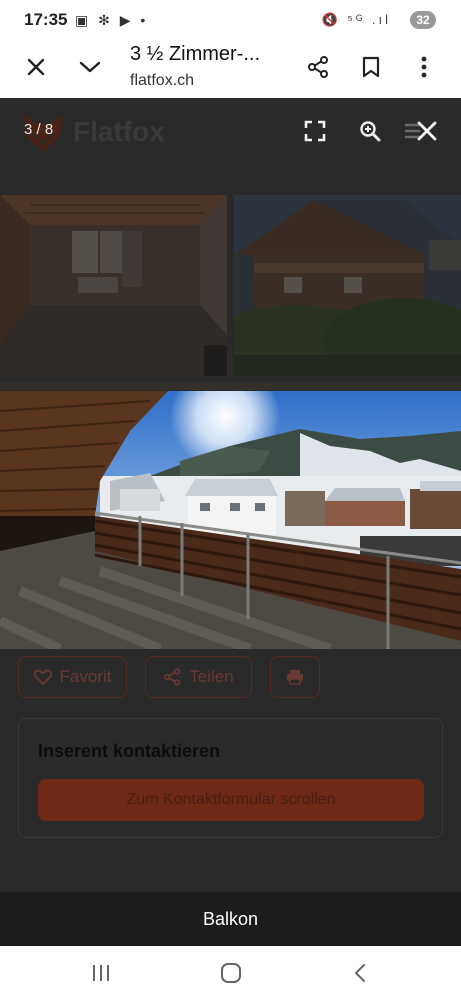 Image resolution: width=461 pixels, height=1000 pixels. I want to click on zoom-in-icon, so click(370, 131).